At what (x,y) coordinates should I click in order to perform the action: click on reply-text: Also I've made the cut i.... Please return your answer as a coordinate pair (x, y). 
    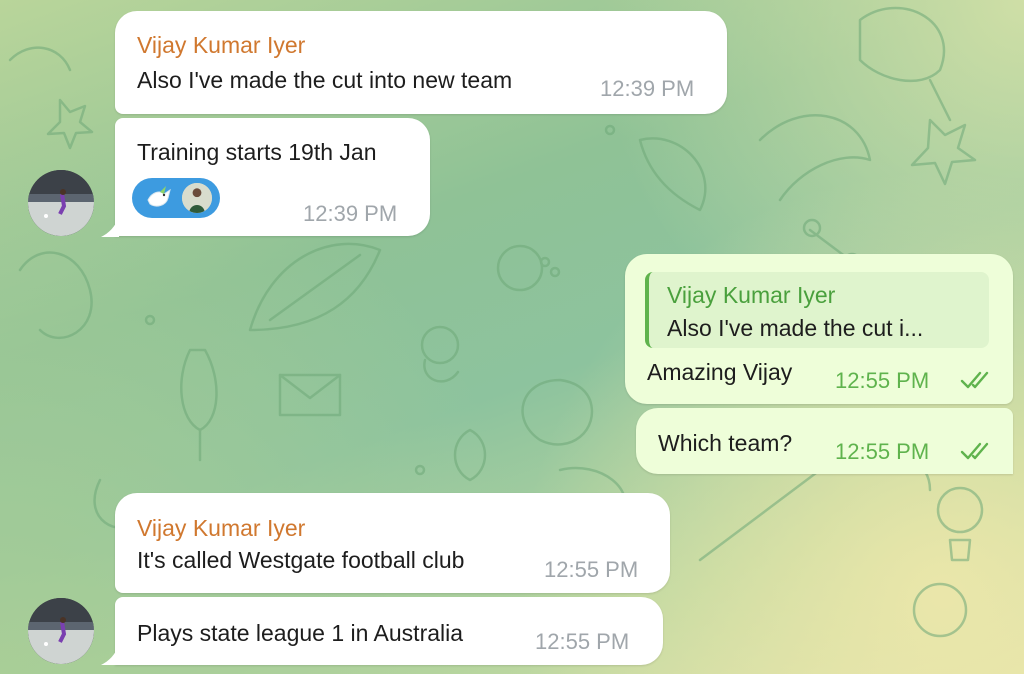
    Looking at the image, I should click on (795, 328).